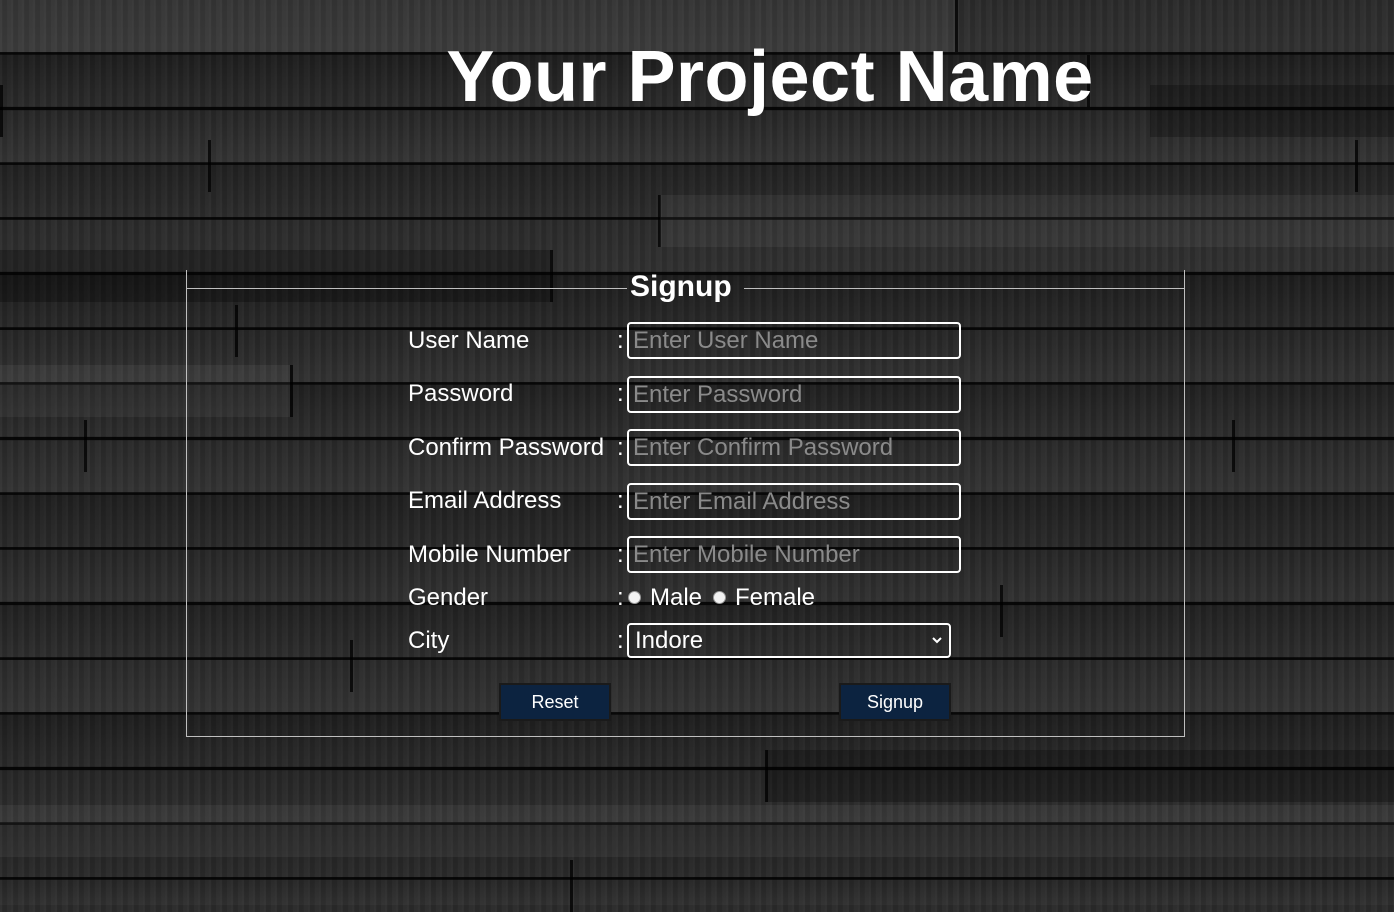 Image resolution: width=1394 pixels, height=912 pixels. Describe the element at coordinates (794, 394) in the screenshot. I see `password-input` at that location.